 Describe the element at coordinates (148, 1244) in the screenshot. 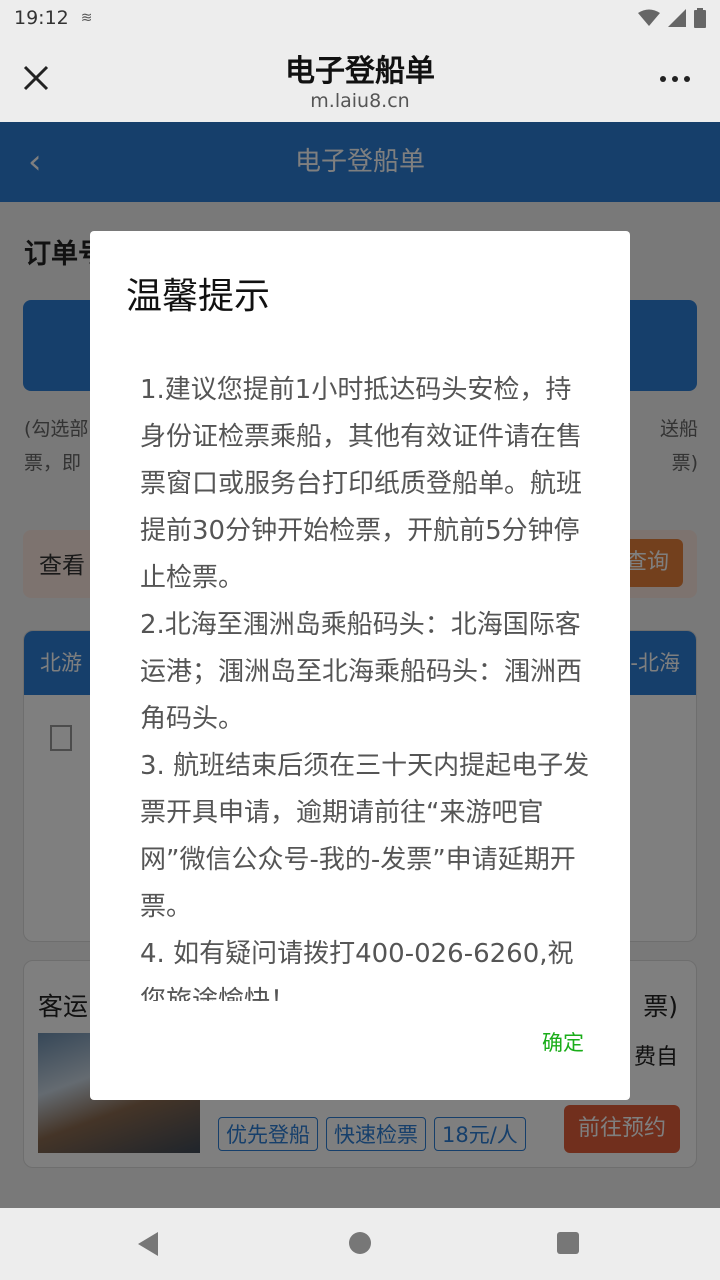

I see `nav-back-icon` at that location.